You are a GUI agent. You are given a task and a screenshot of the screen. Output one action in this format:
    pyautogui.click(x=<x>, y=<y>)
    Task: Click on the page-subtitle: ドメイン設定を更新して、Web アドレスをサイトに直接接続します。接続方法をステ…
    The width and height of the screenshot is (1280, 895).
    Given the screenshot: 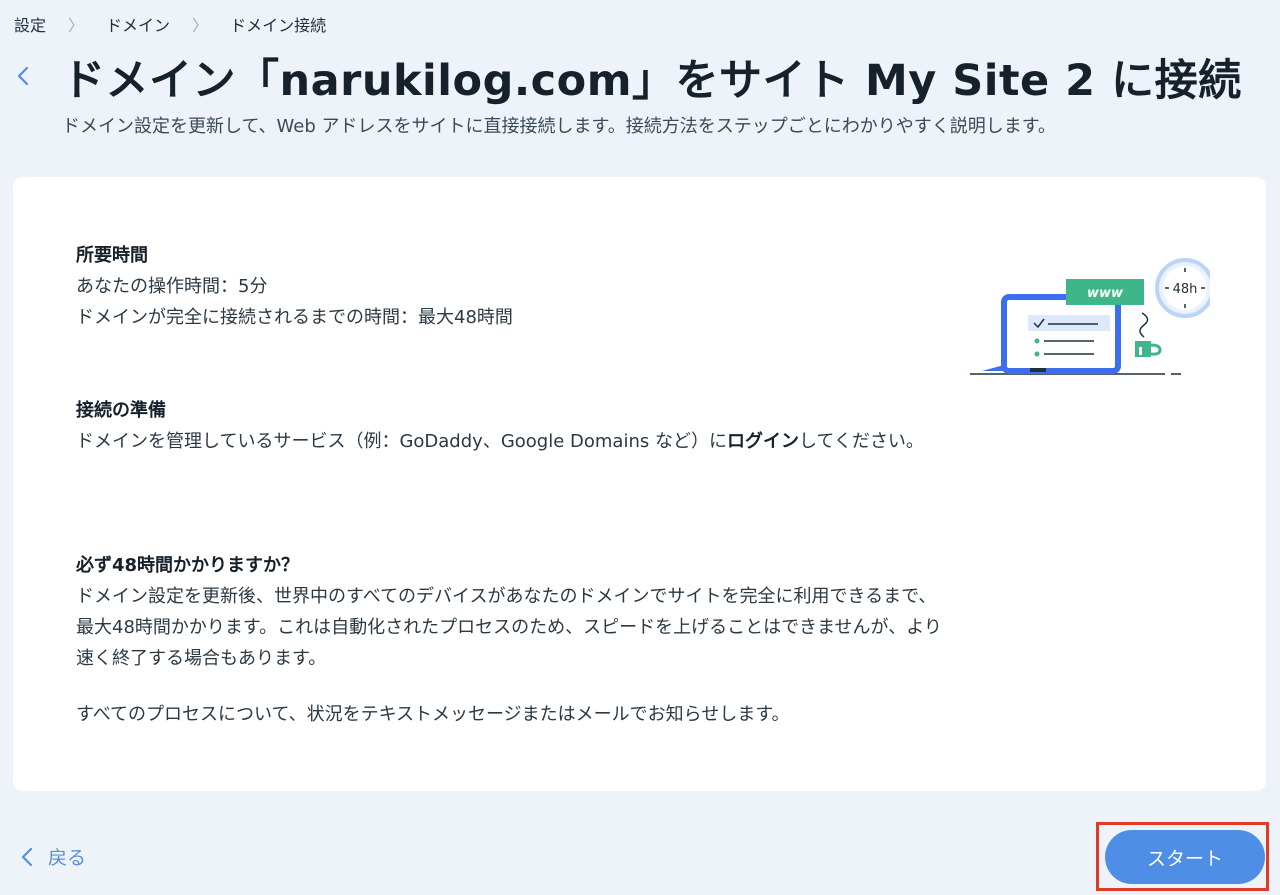 What is the action you would take?
    pyautogui.click(x=559, y=126)
    